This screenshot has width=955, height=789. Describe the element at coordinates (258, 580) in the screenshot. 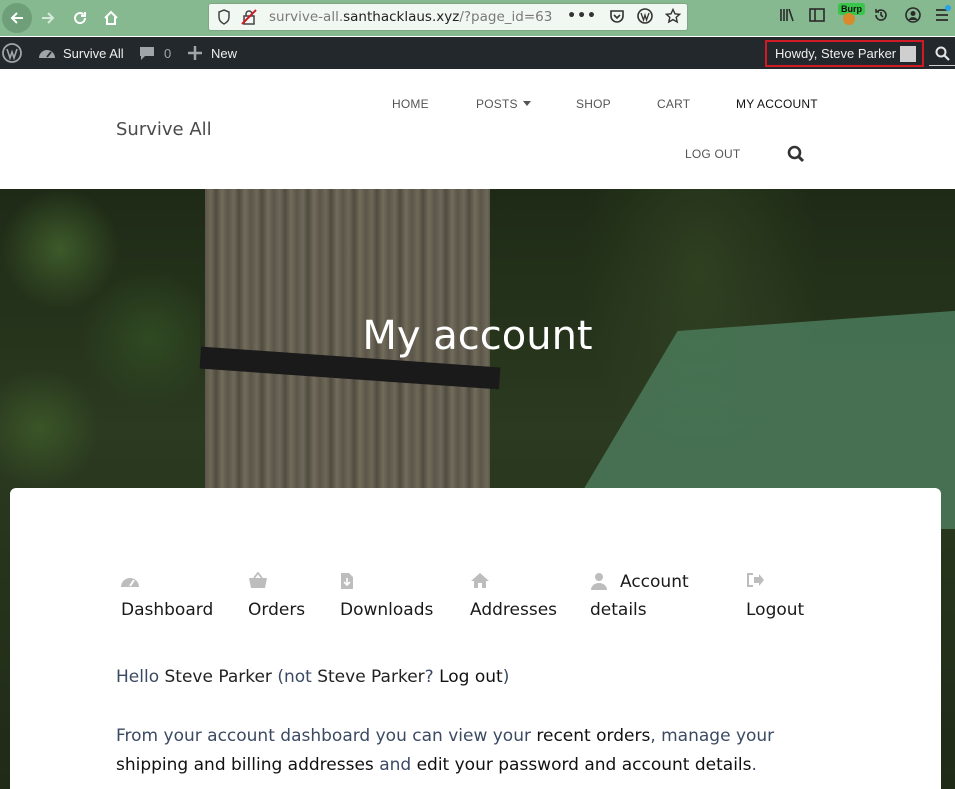

I see `shopping-basket-icon` at that location.